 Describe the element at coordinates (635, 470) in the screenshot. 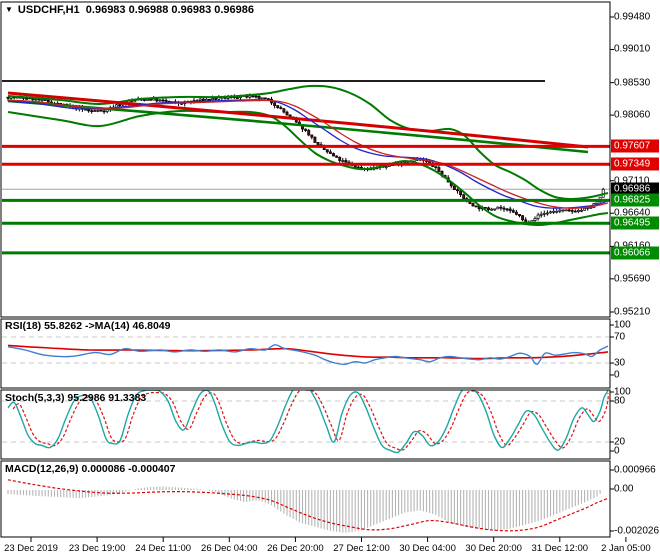

I see `macd-axis-label: 0.000966` at that location.